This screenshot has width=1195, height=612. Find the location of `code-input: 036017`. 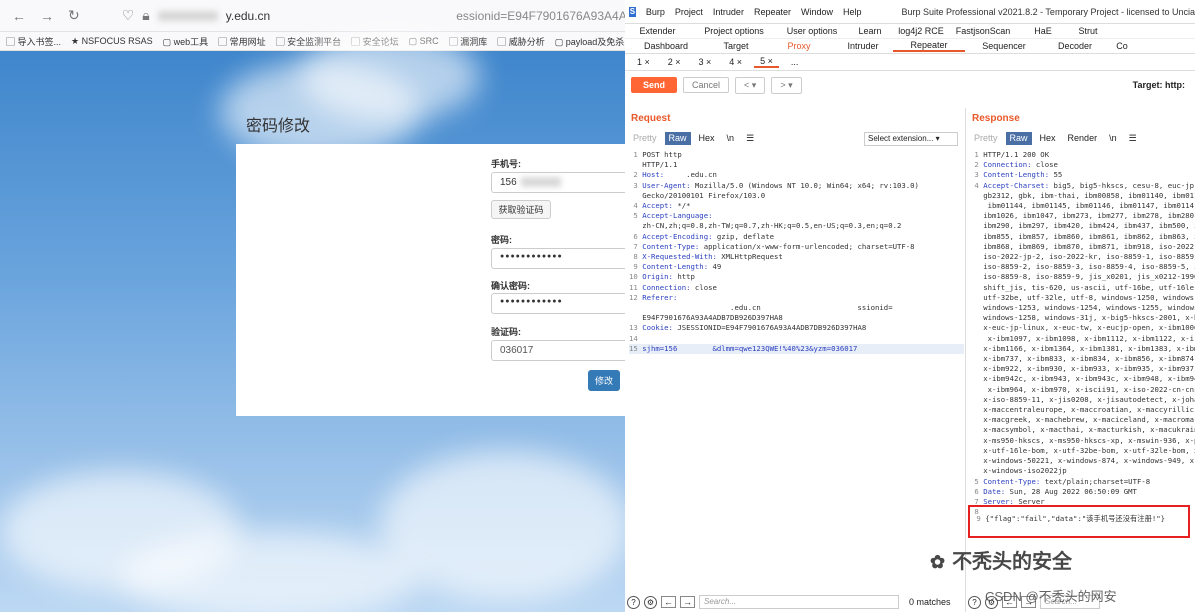

code-input: 036017 is located at coordinates (558, 350).